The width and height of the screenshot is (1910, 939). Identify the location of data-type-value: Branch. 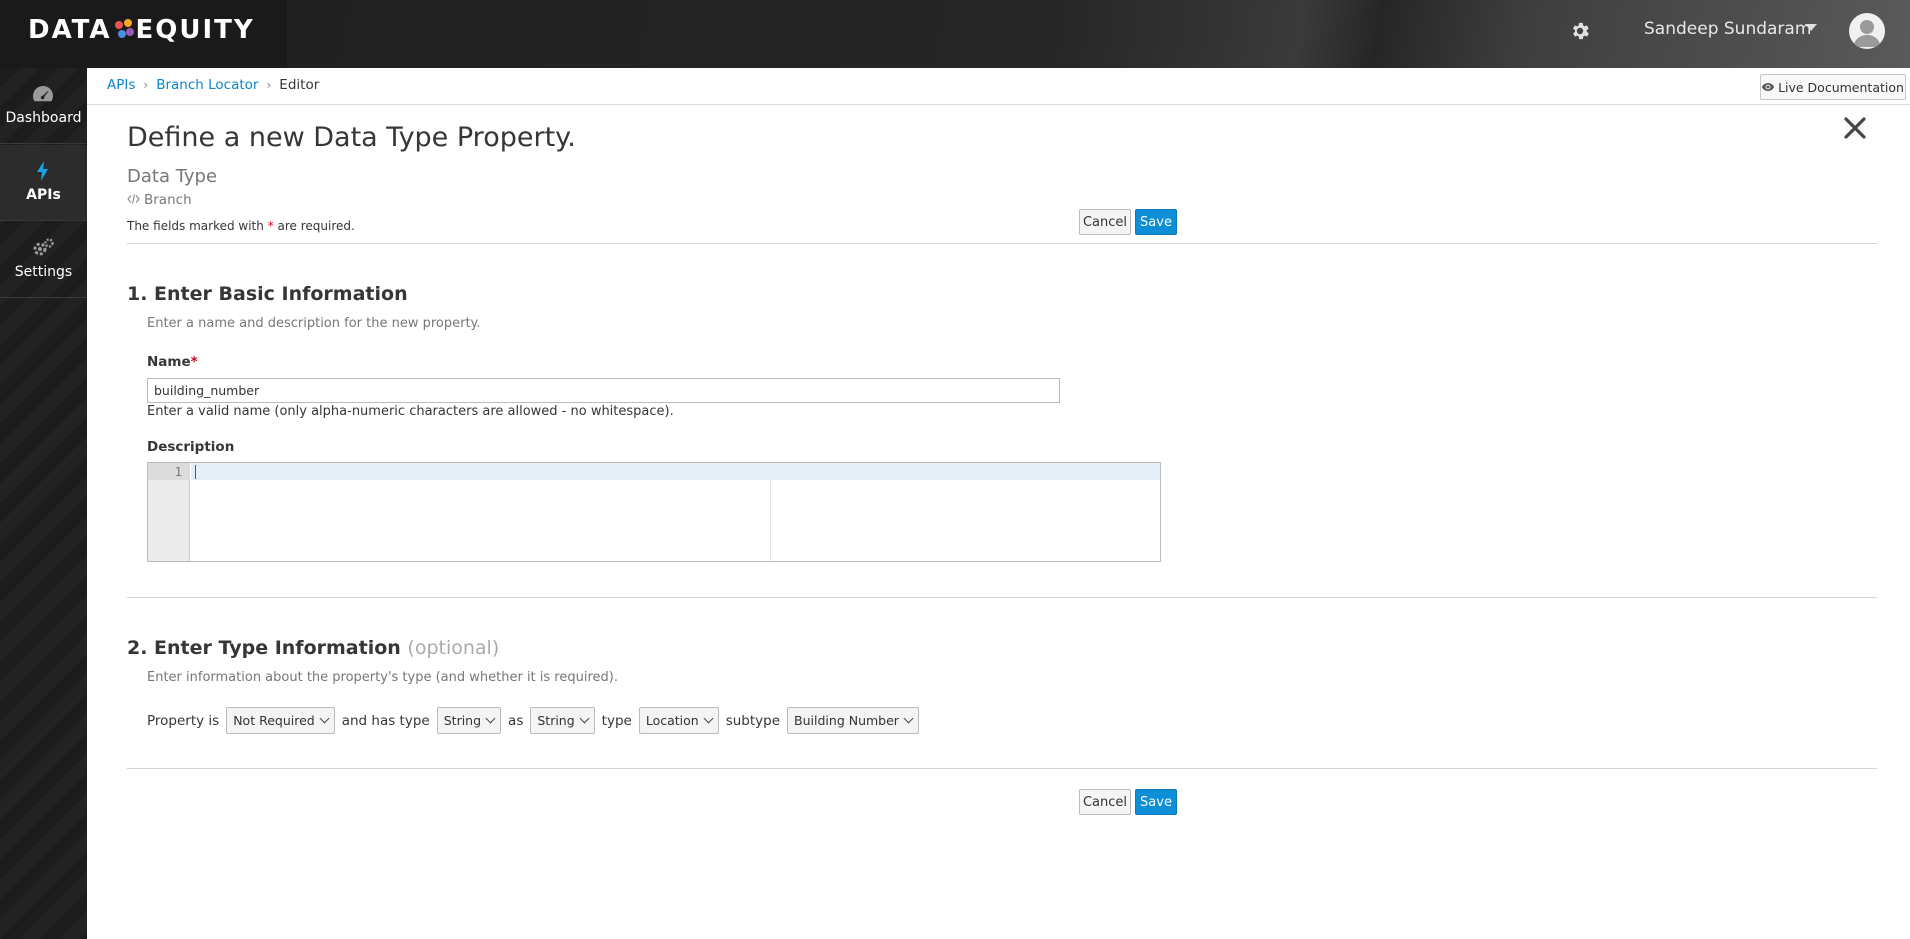
(159, 200).